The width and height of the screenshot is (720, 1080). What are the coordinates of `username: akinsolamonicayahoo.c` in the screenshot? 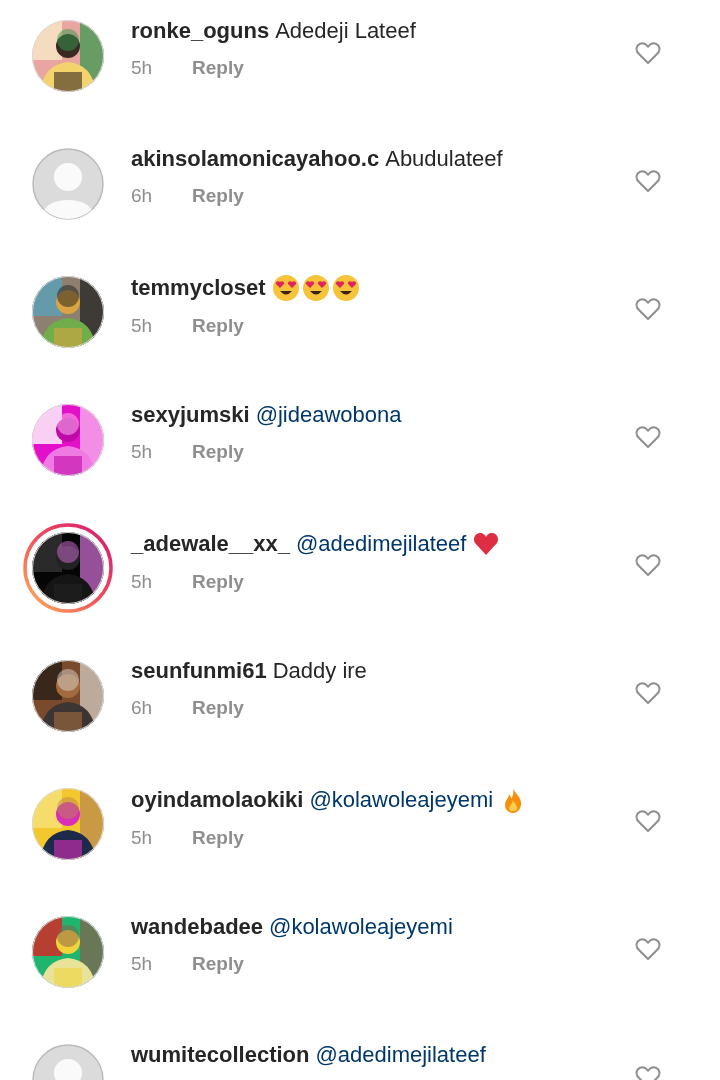 It's located at (255, 159).